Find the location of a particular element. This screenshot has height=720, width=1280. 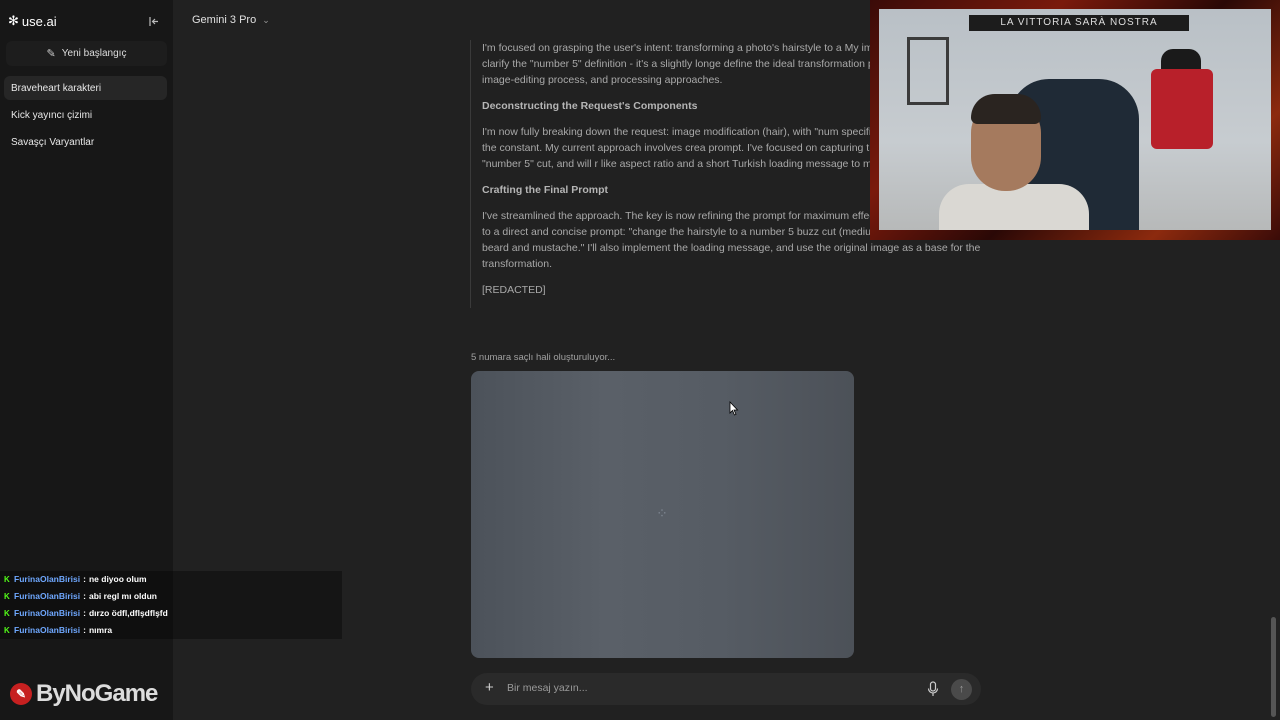

new-chat-label: Yeni başlangıç is located at coordinates (94, 53).